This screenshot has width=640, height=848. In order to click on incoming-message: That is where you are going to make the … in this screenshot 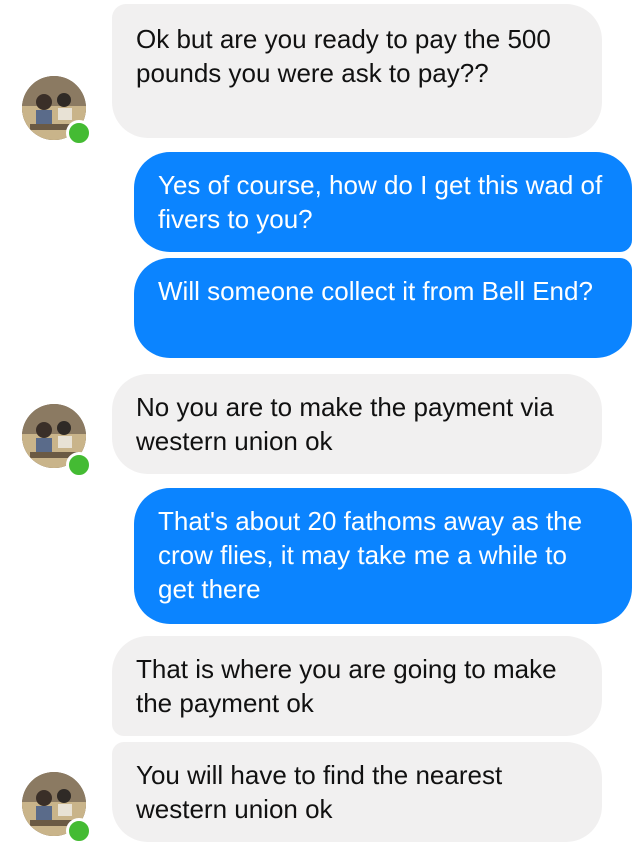, I will do `click(357, 686)`.